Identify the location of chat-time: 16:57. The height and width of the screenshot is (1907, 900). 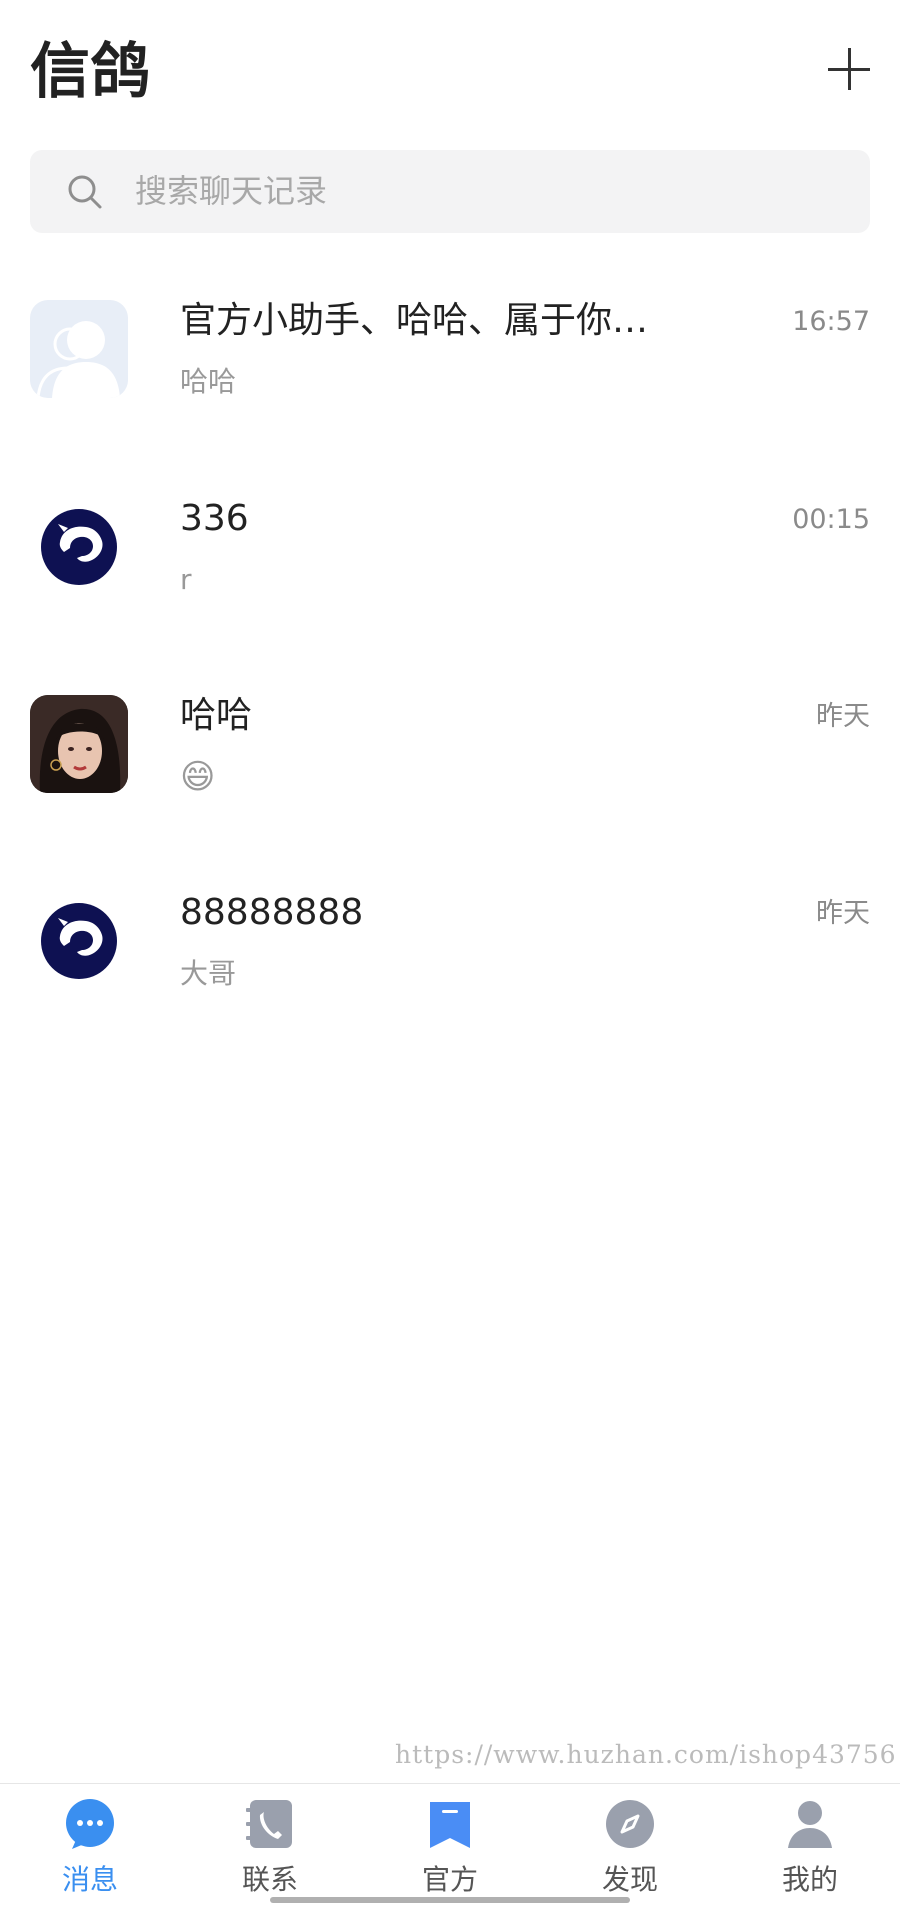
(831, 321).